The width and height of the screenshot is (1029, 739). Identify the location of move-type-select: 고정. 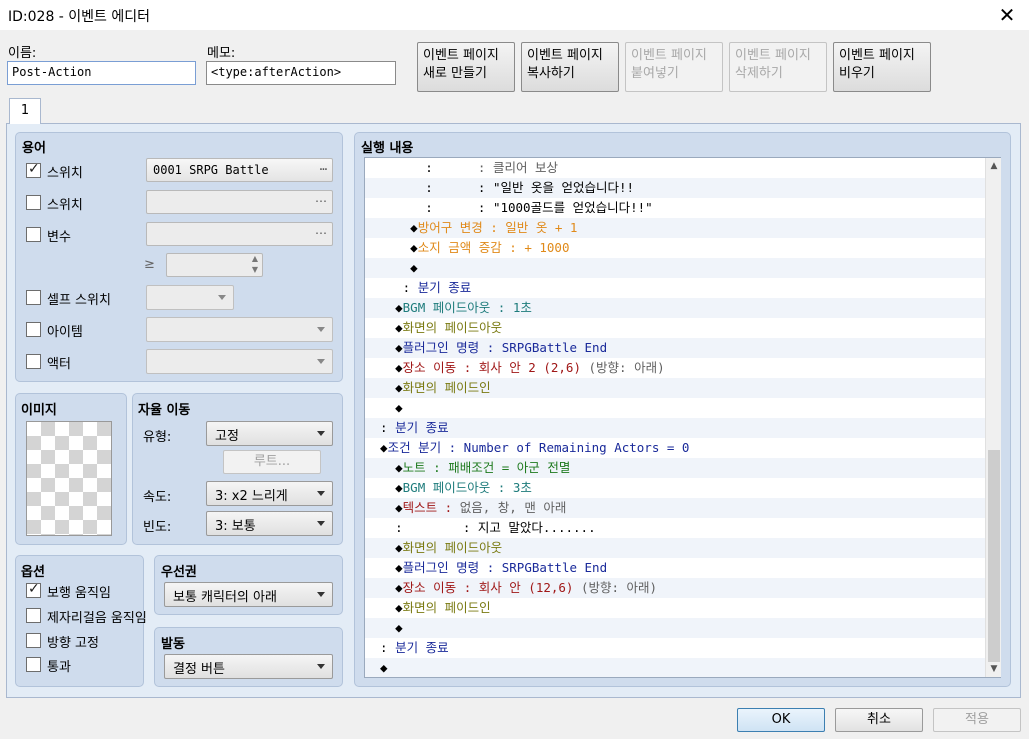
(269, 433).